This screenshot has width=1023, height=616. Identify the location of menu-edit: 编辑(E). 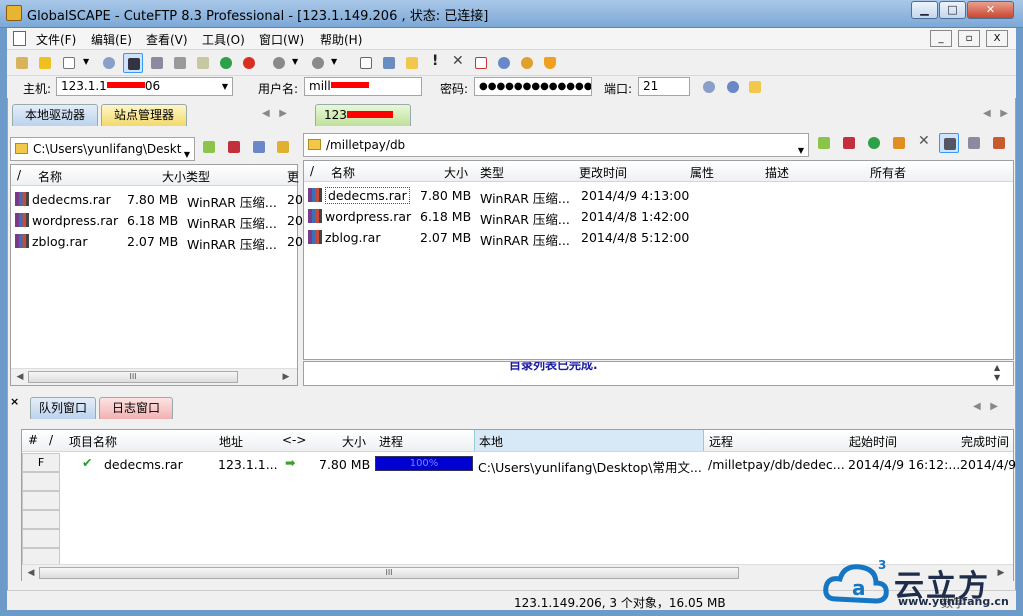
(111, 39).